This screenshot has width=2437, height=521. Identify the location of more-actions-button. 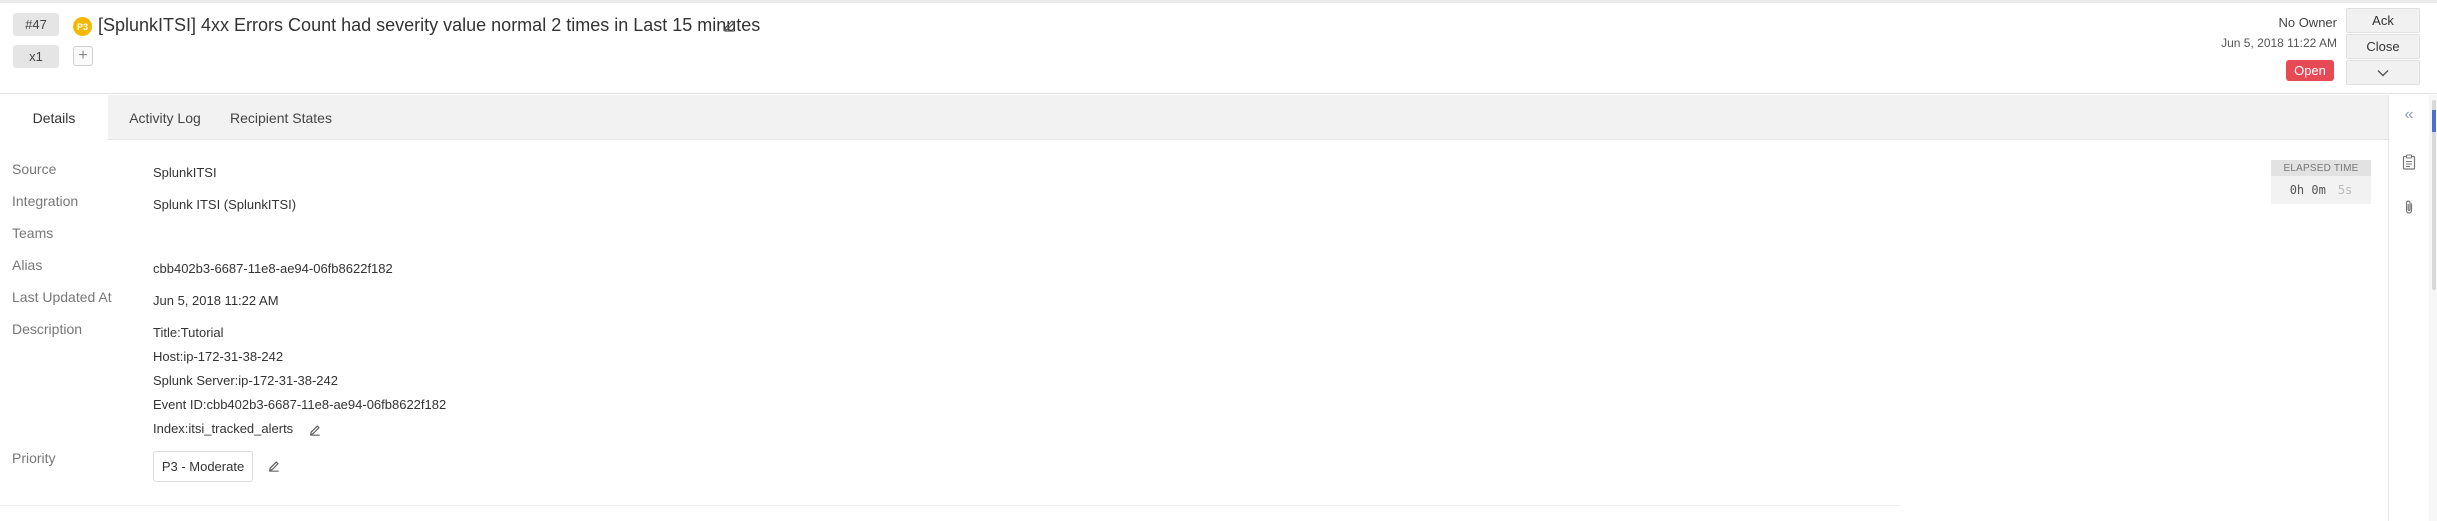
(2383, 72).